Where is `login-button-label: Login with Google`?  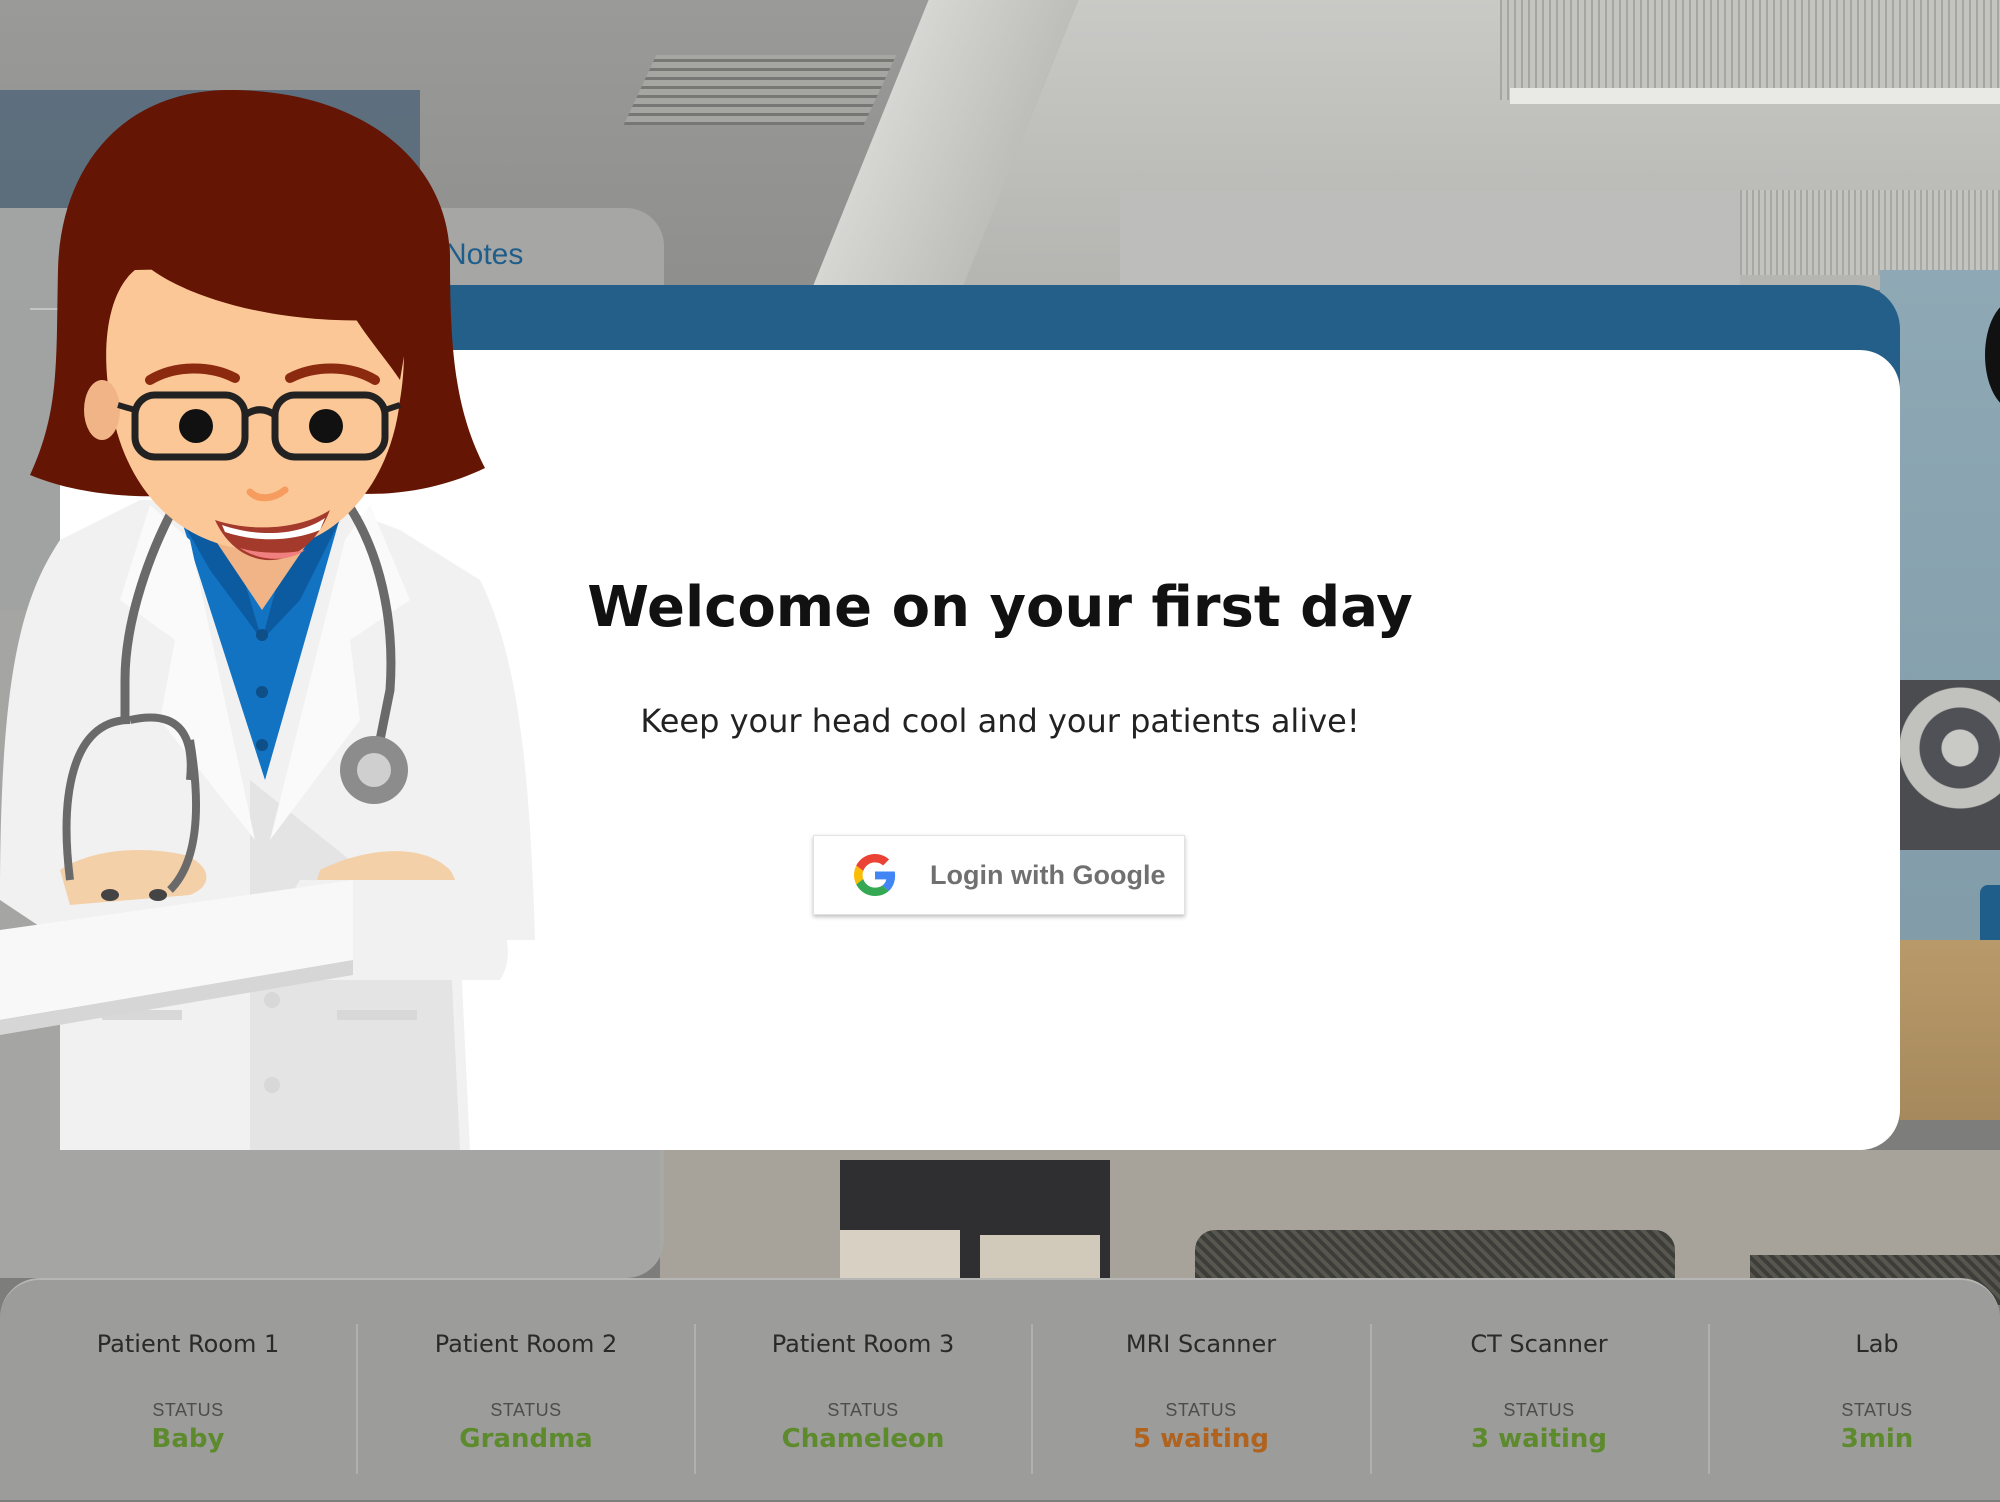
login-button-label: Login with Google is located at coordinates (1048, 875).